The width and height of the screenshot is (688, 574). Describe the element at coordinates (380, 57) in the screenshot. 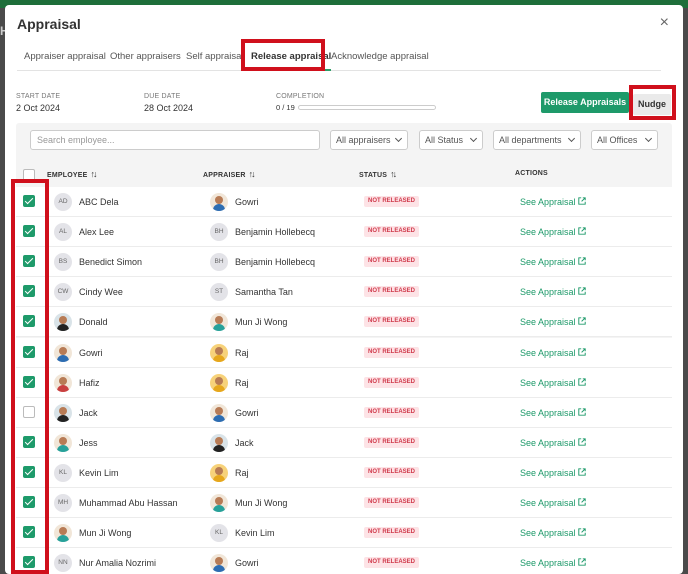

I see `tab-acknowledge-appraisal: Acknowledge appraisal` at that location.